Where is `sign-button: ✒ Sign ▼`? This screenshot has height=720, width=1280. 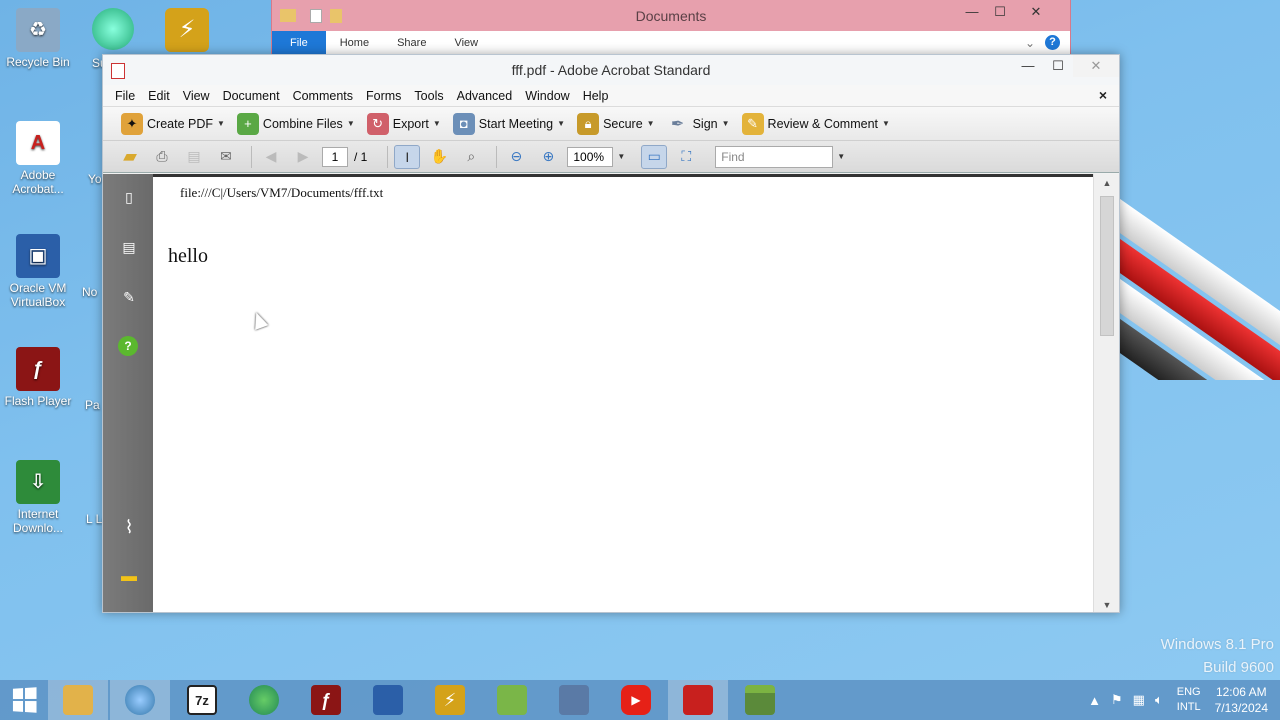
sign-button: ✒ Sign ▼ is located at coordinates (698, 124).